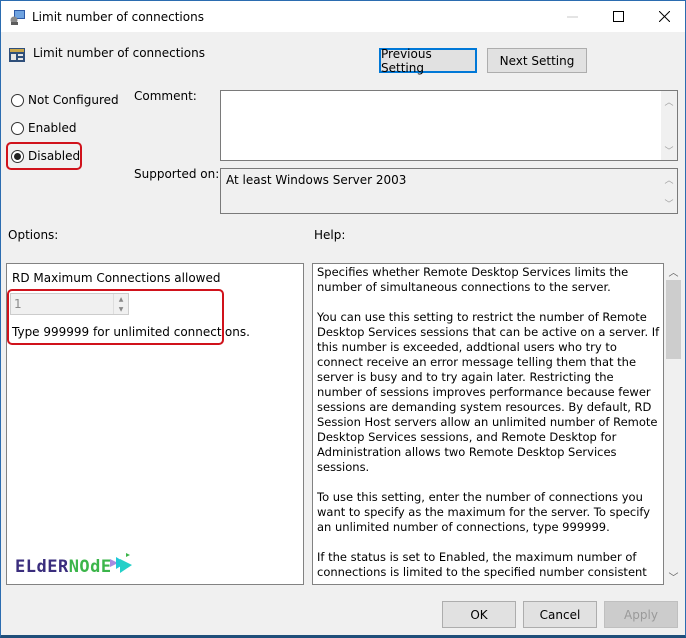  I want to click on close-button, so click(663, 16).